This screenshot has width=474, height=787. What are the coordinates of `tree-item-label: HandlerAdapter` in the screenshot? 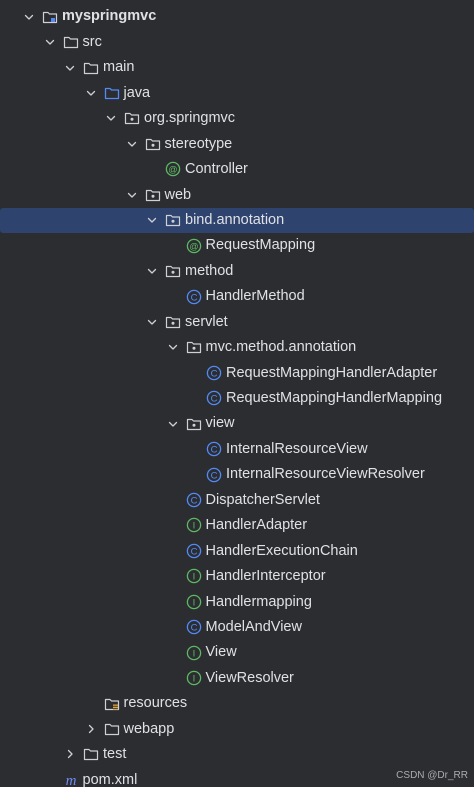 It's located at (256, 525).